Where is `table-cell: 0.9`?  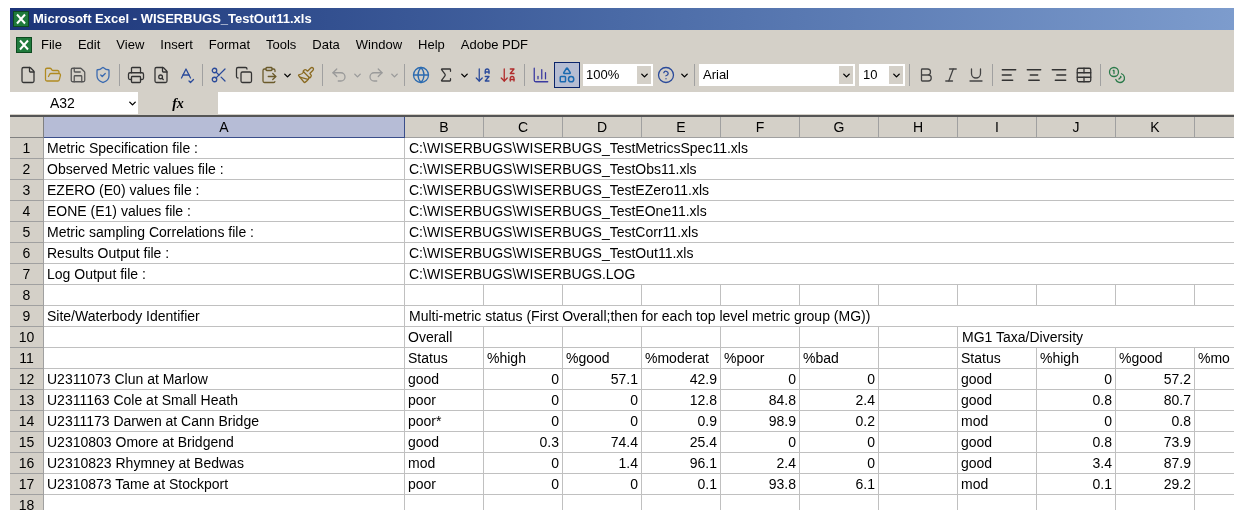 table-cell: 0.9 is located at coordinates (681, 421).